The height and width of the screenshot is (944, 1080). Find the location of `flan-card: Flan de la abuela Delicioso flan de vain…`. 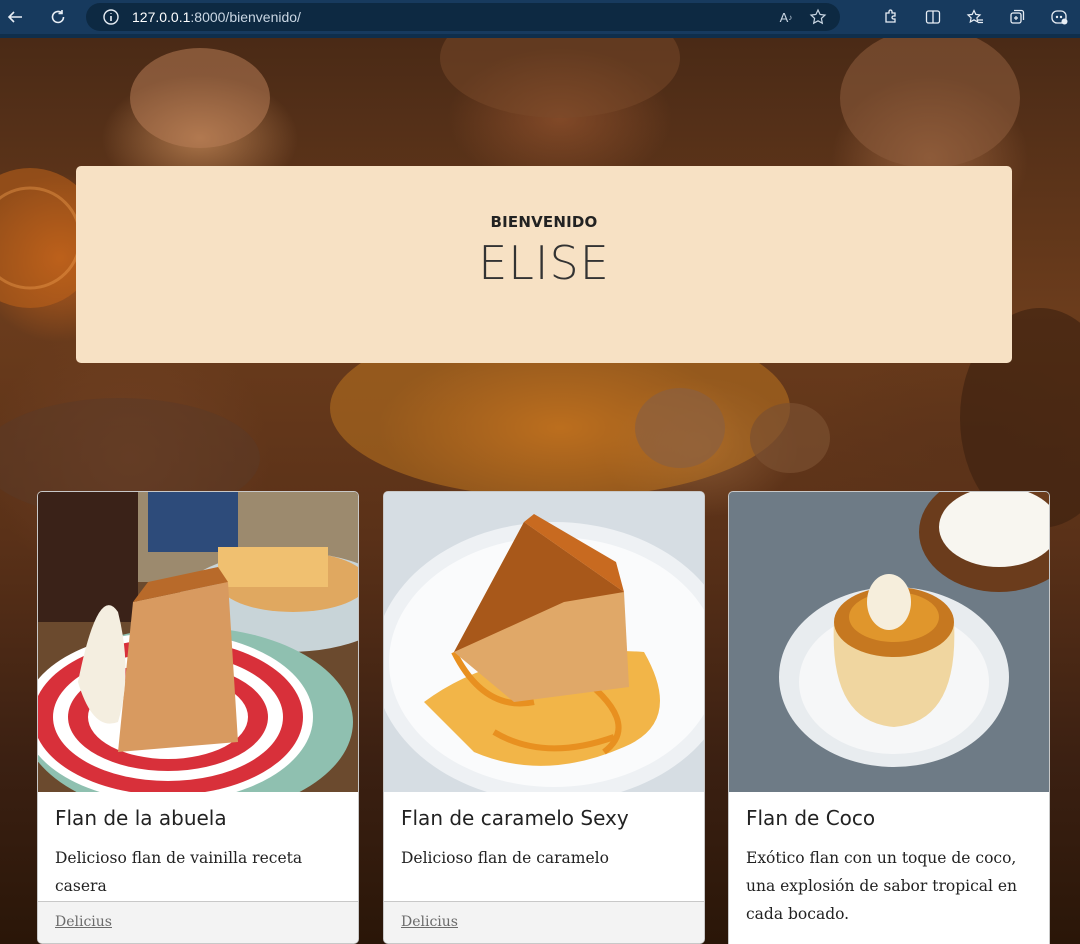

flan-card: Flan de la abuela Delicioso flan de vain… is located at coordinates (198, 717).